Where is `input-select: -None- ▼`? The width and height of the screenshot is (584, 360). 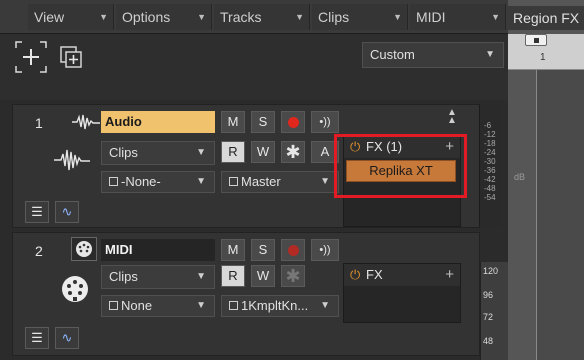
input-select: -None- ▼ is located at coordinates (158, 182).